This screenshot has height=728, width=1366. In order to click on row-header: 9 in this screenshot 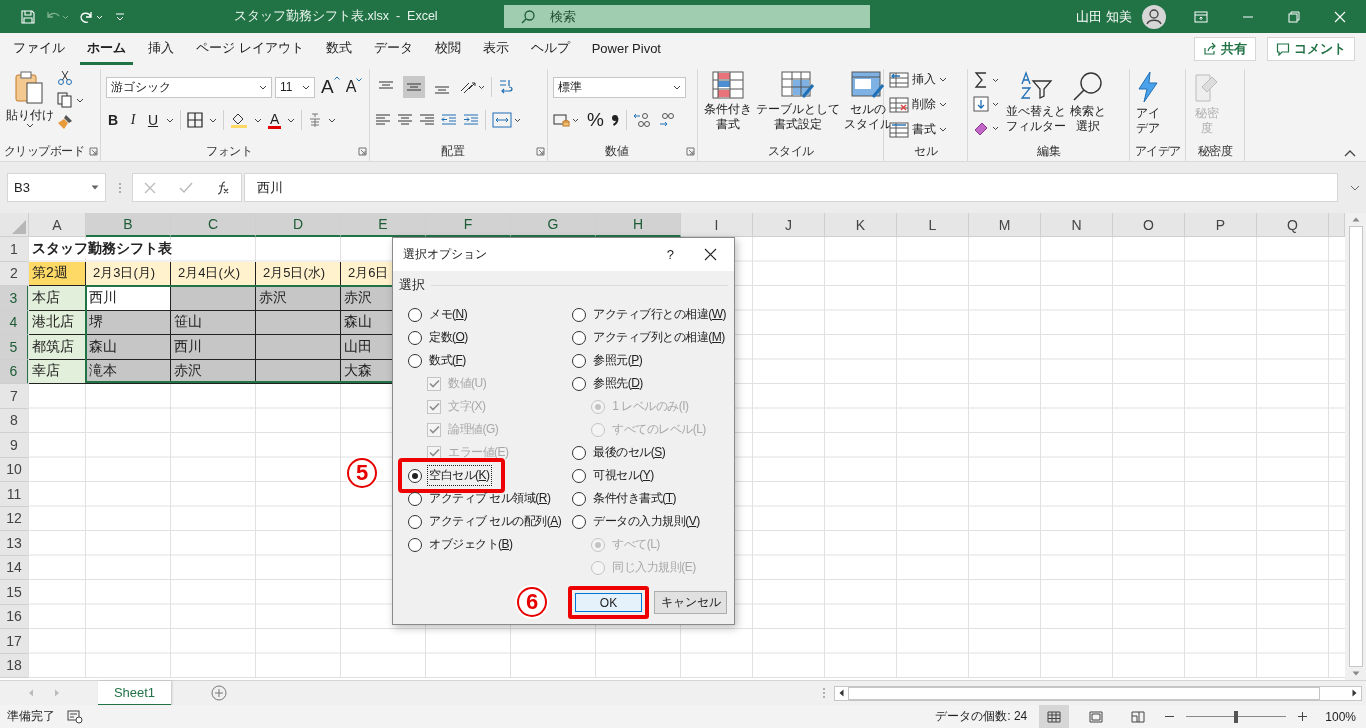, I will do `click(14, 445)`.